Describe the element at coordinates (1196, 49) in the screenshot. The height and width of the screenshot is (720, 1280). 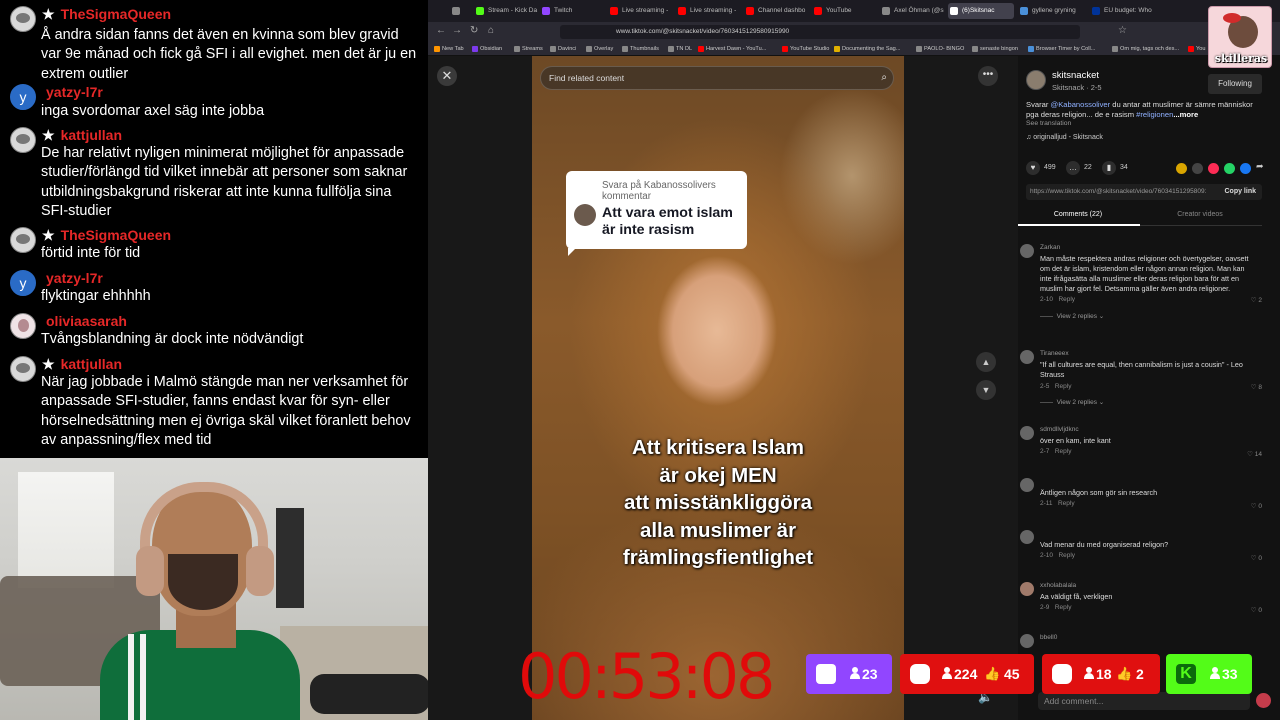
I see `bookmark-item: You` at that location.